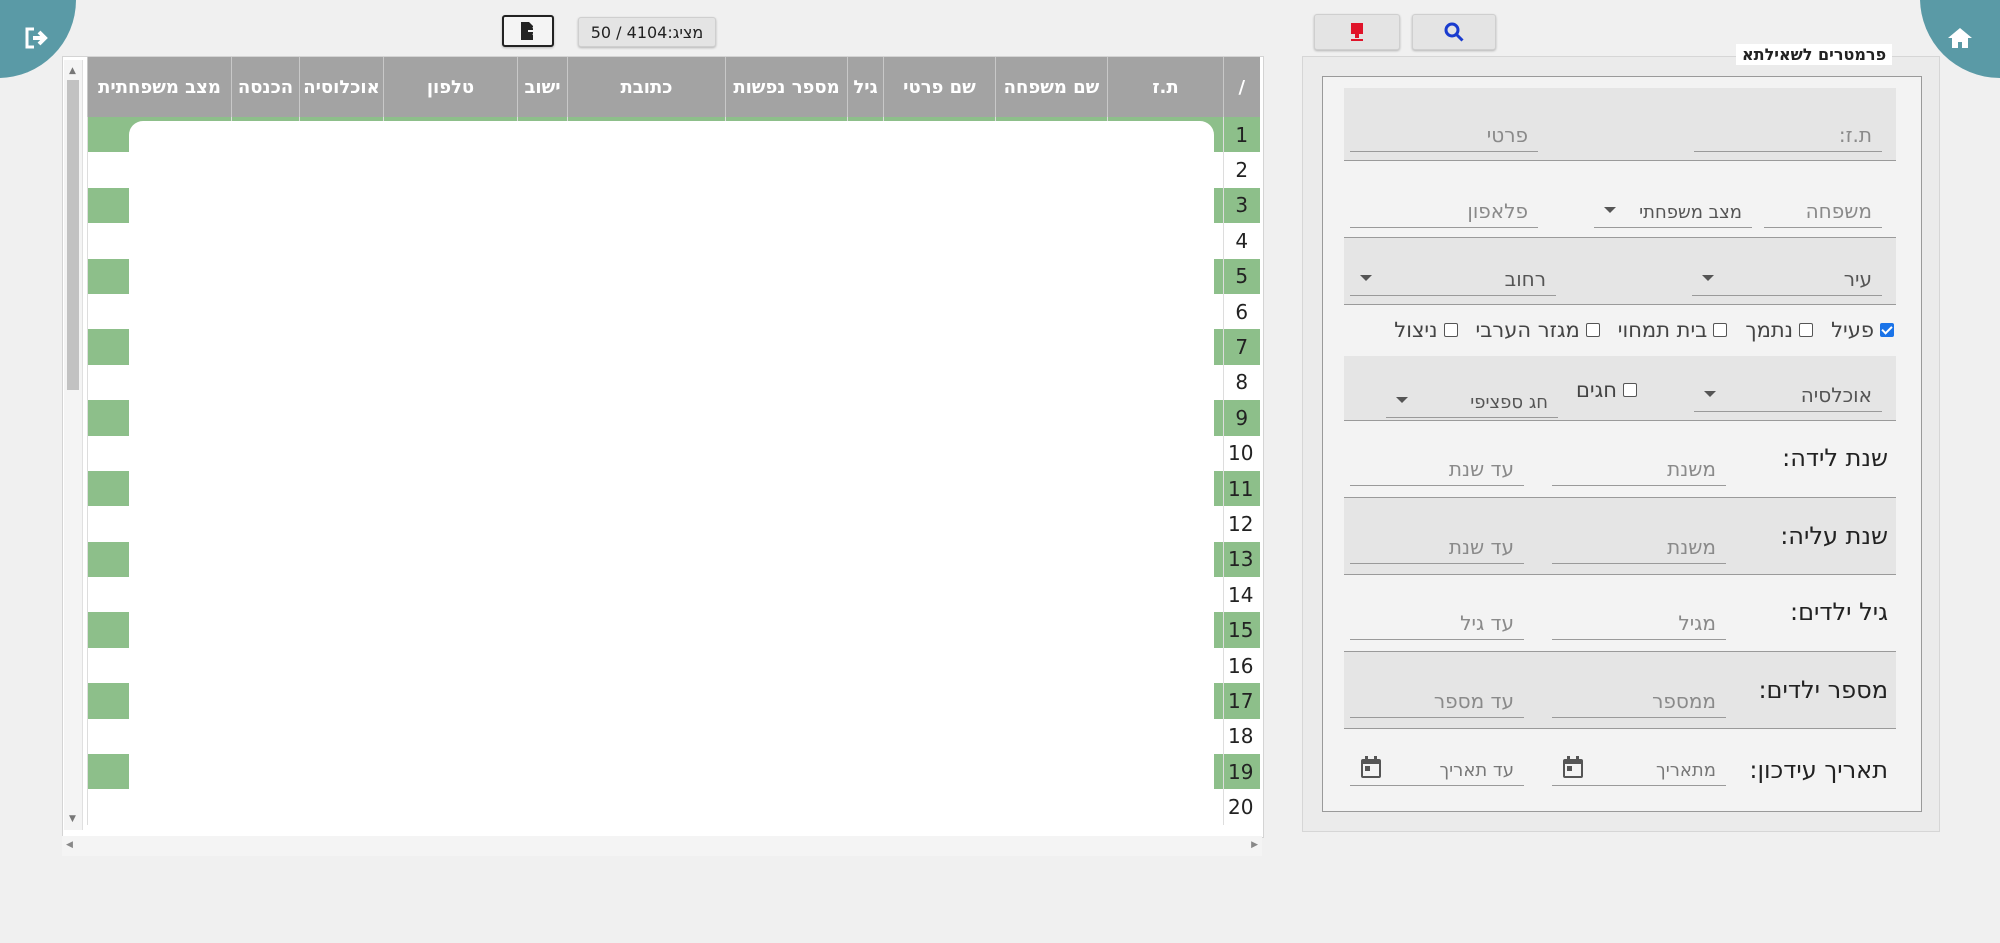 The height and width of the screenshot is (943, 2000). Describe the element at coordinates (786, 87) in the screenshot. I see `col-header-household-size: מספר נפשות` at that location.